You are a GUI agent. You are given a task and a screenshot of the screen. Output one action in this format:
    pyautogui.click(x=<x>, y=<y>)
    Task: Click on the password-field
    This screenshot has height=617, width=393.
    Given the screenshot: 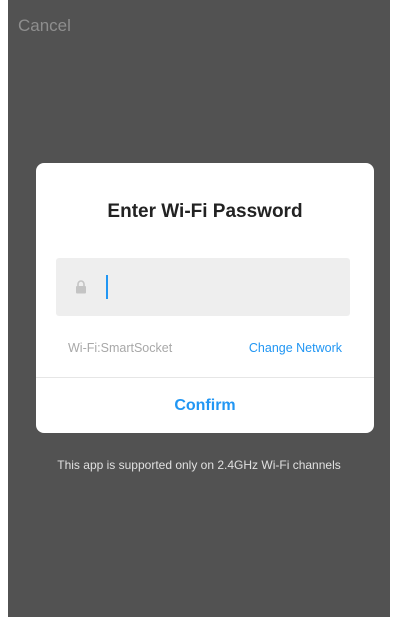 What is the action you would take?
    pyautogui.click(x=203, y=287)
    